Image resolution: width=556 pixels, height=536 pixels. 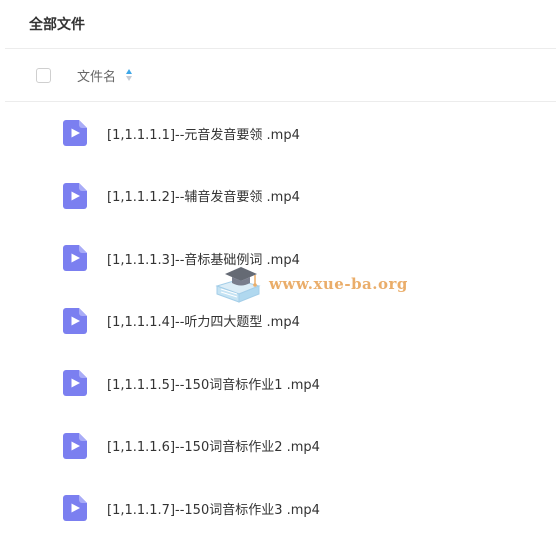 I want to click on sort-down-arrow-icon, so click(x=129, y=78).